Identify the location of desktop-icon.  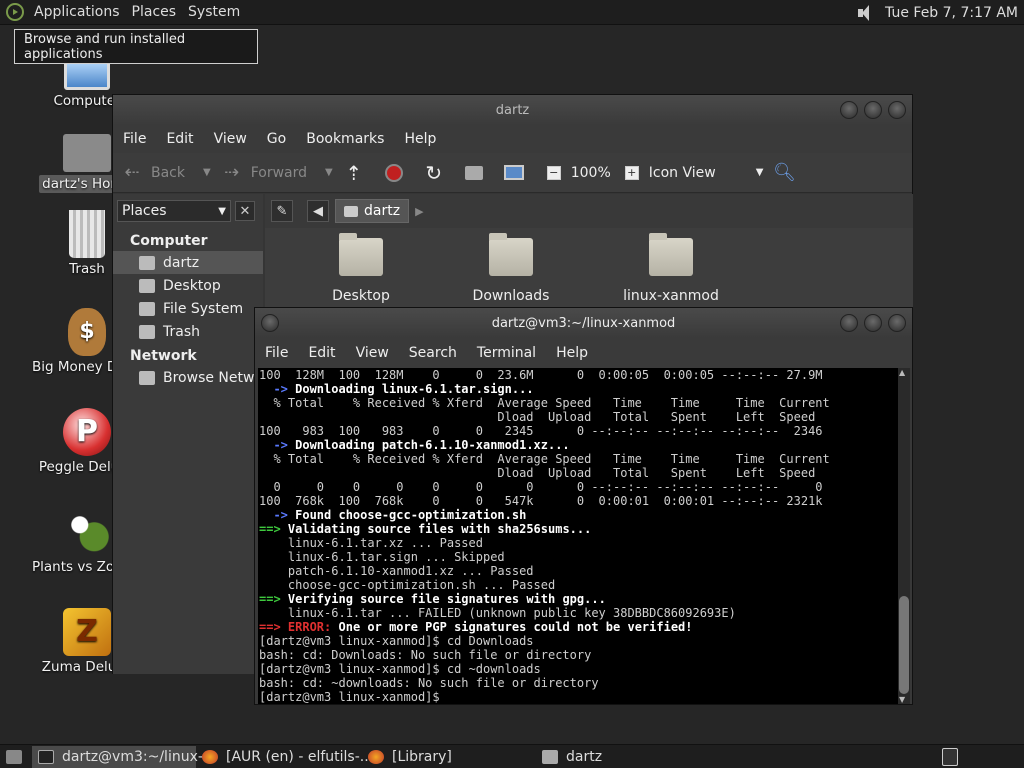
(147, 285).